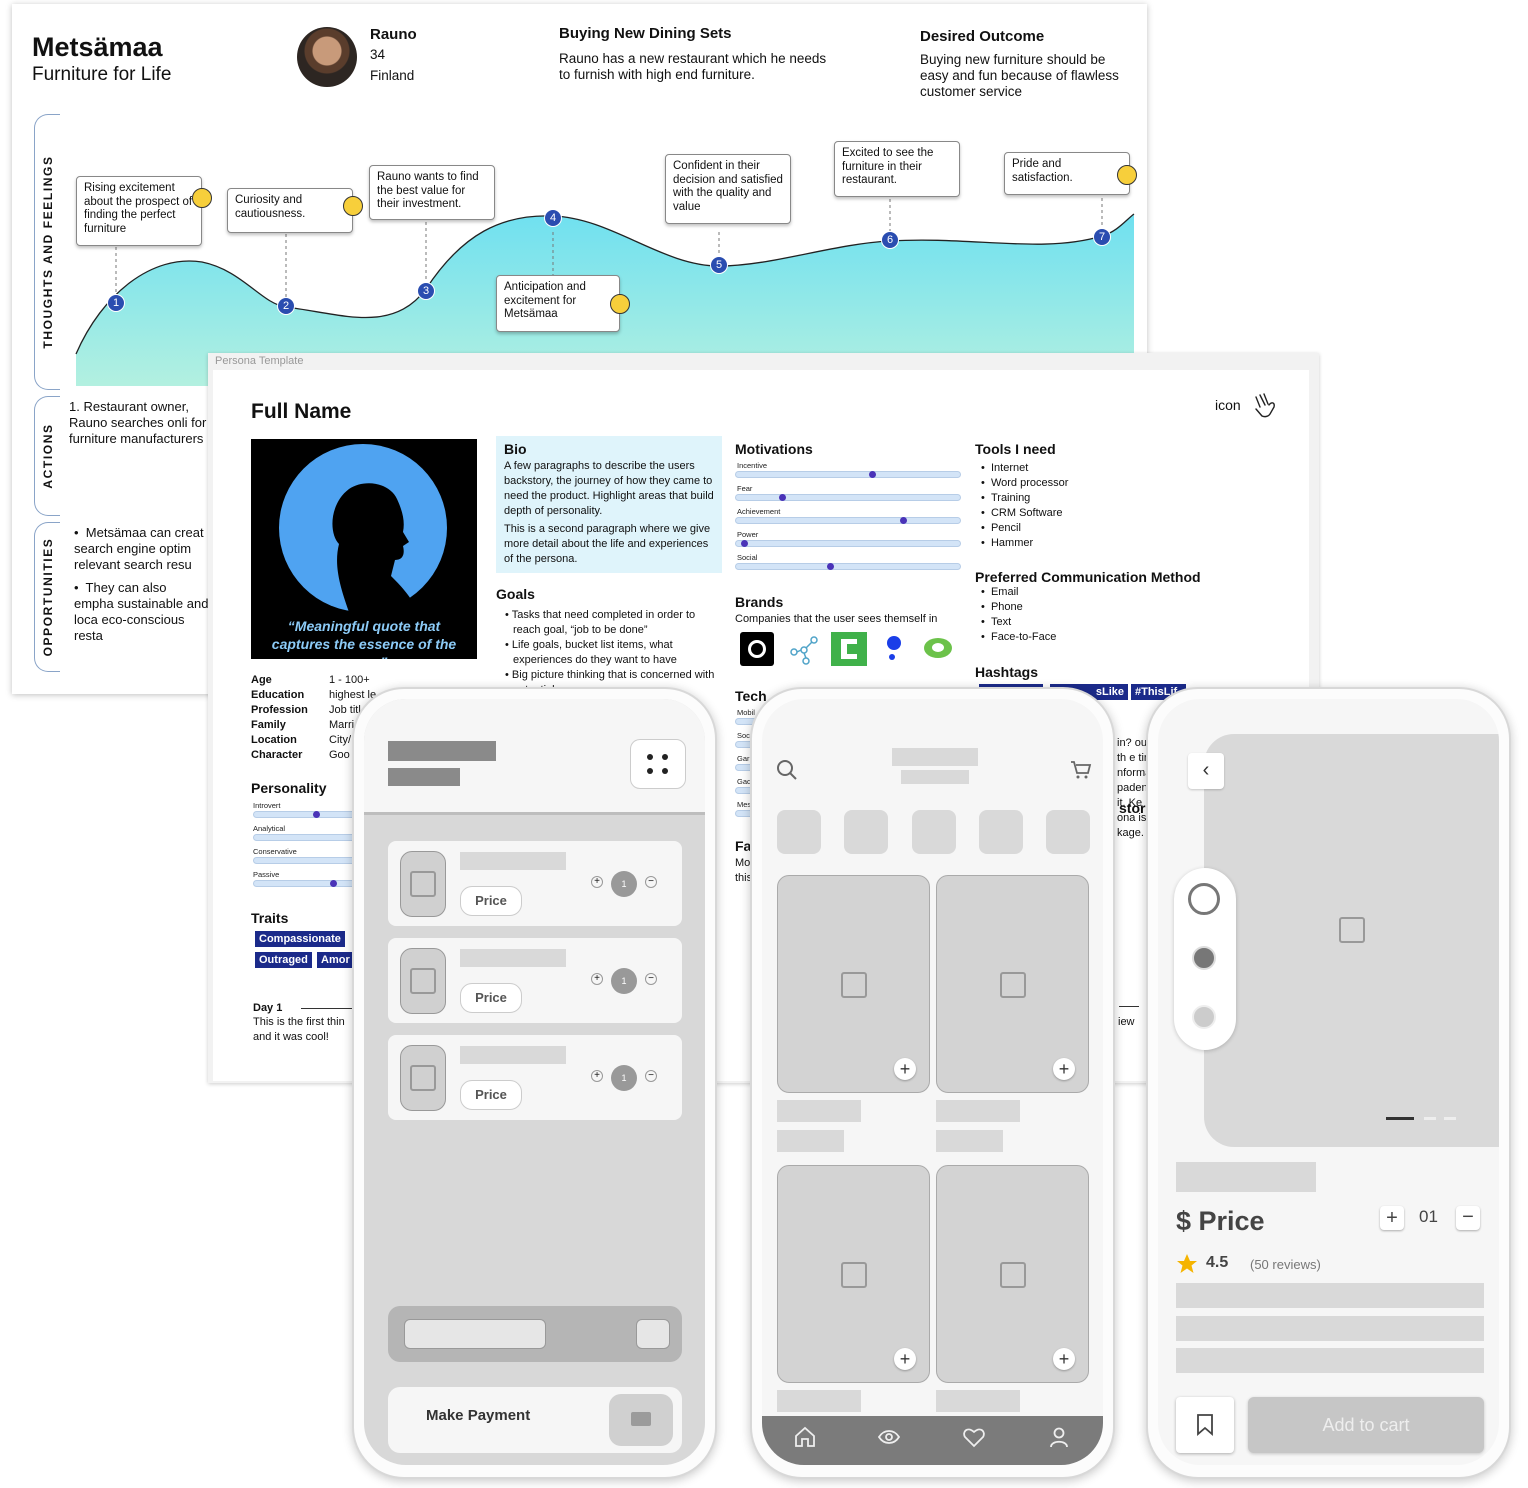  I want to click on trait-tag: Outraged, so click(283, 960).